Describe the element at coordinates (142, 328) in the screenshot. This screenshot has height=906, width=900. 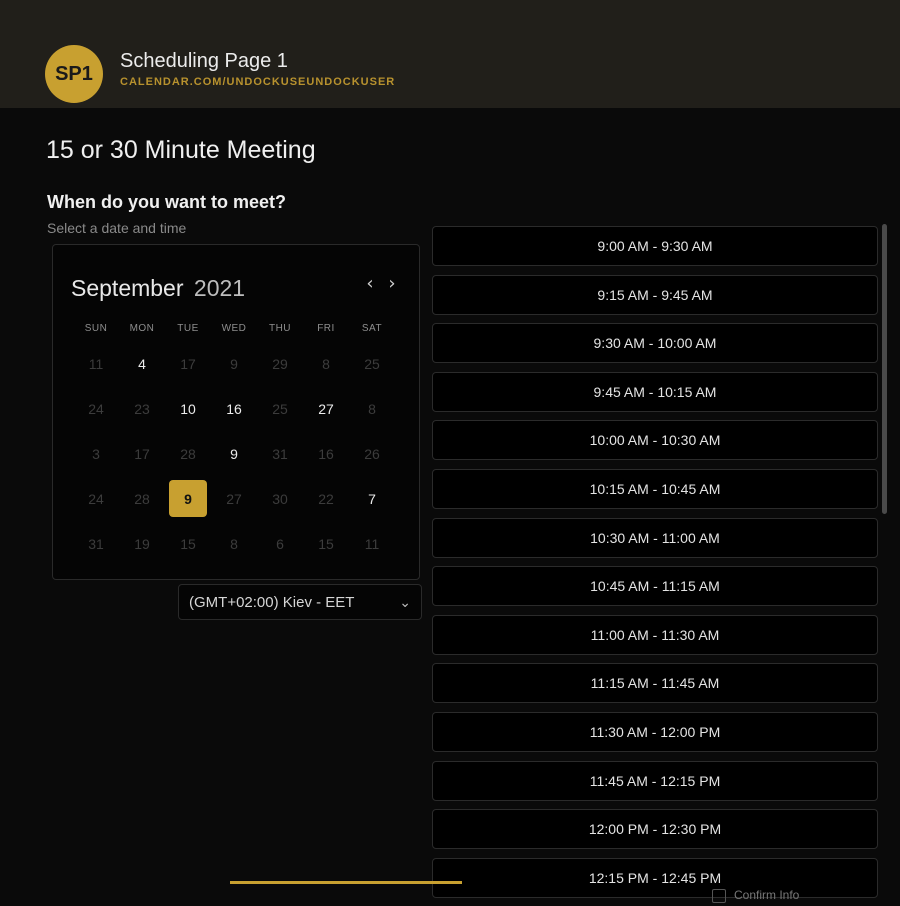
I see `weekday-label: MON` at that location.